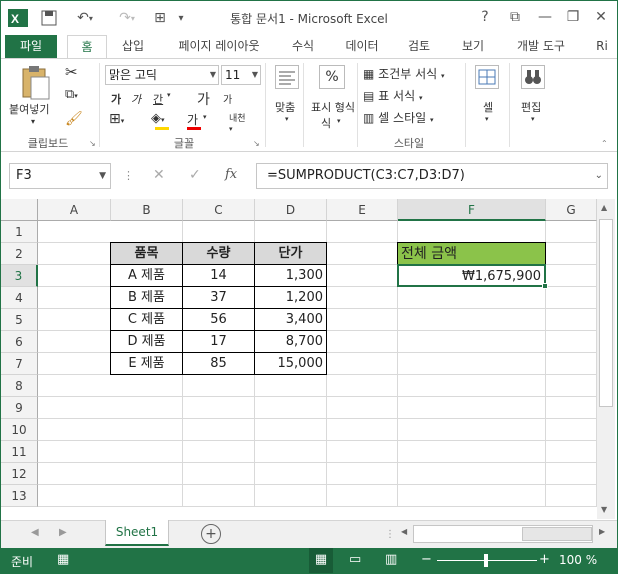 This screenshot has width=618, height=574. What do you see at coordinates (398, 117) in the screenshot?
I see `cell-styles-button: ▥ 셀 스타일 ▾` at bounding box center [398, 117].